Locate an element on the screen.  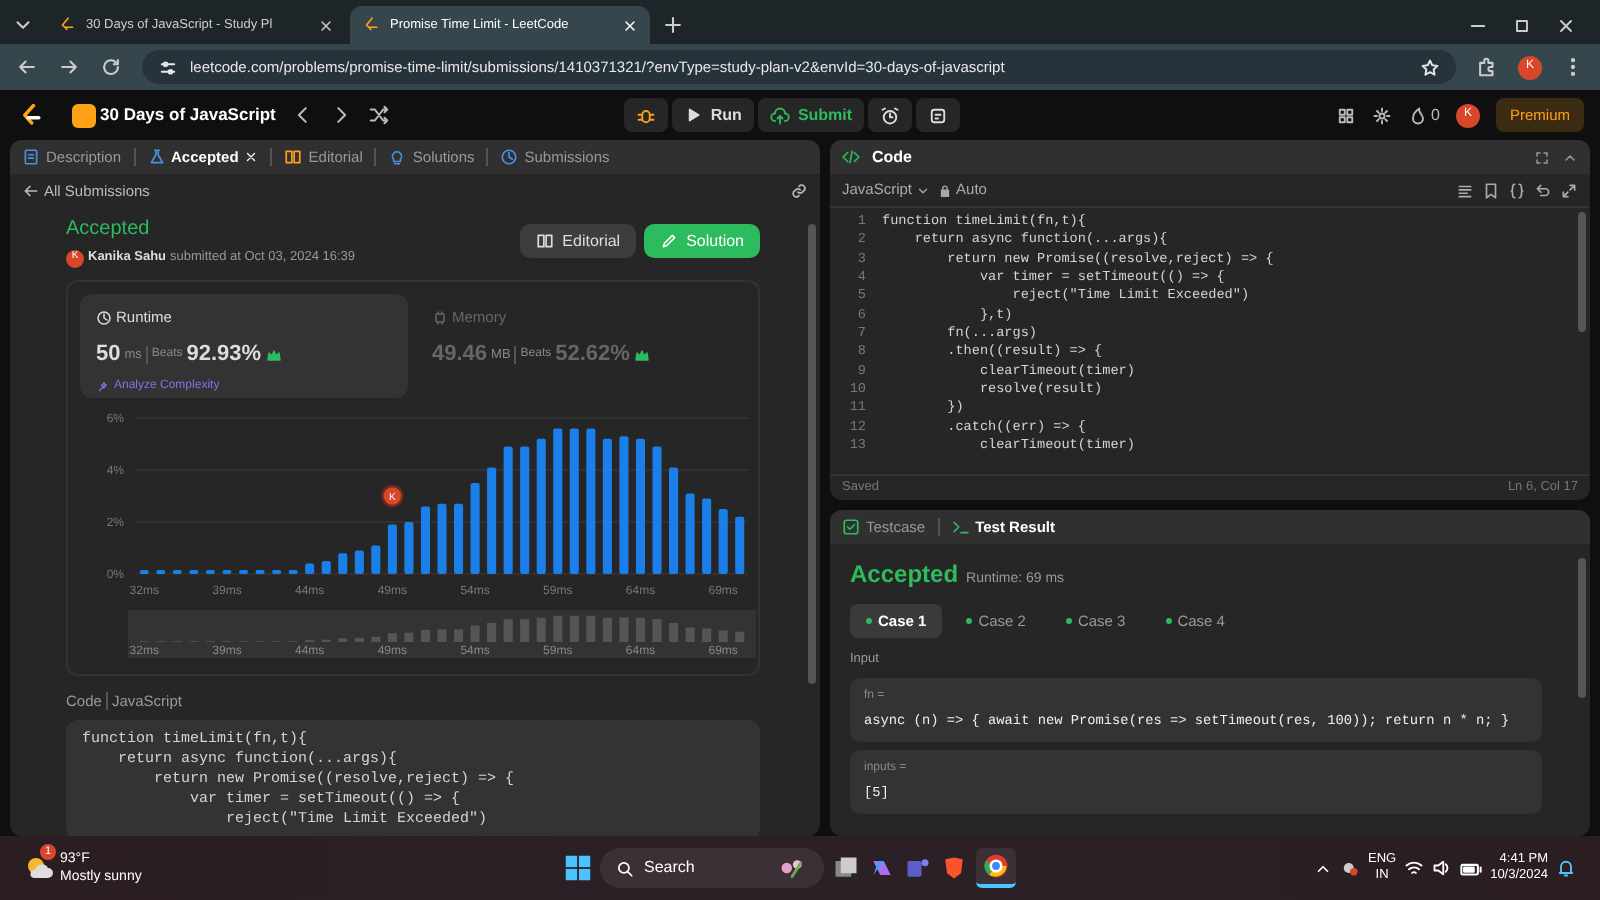
flower-drawing is located at coordinates (792, 868).